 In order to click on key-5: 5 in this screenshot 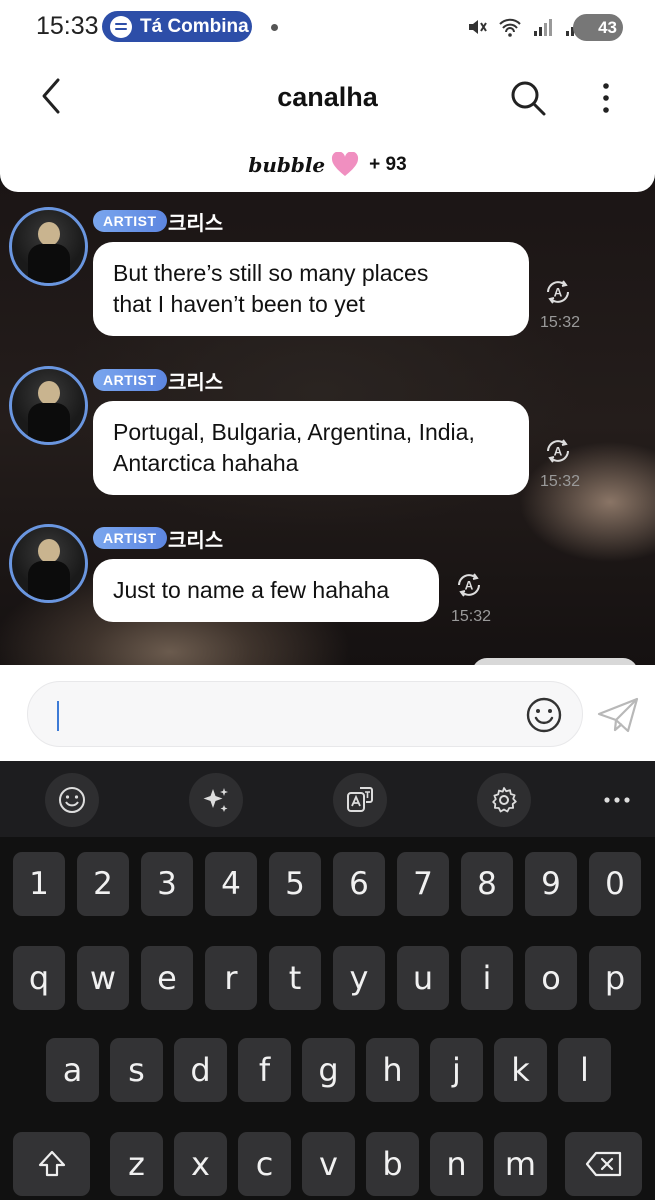, I will do `click(295, 884)`.